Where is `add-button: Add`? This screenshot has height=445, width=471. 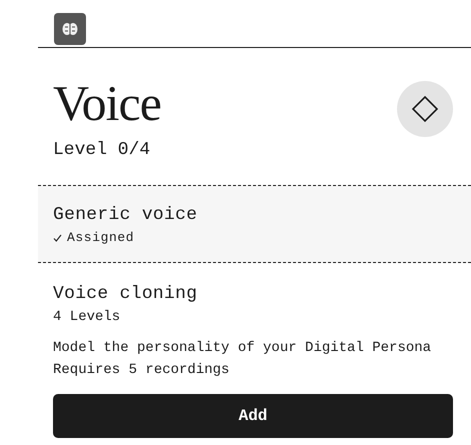
add-button: Add is located at coordinates (253, 416).